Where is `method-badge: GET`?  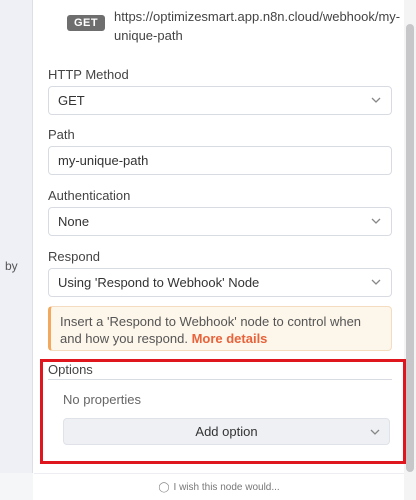 method-badge: GET is located at coordinates (86, 23).